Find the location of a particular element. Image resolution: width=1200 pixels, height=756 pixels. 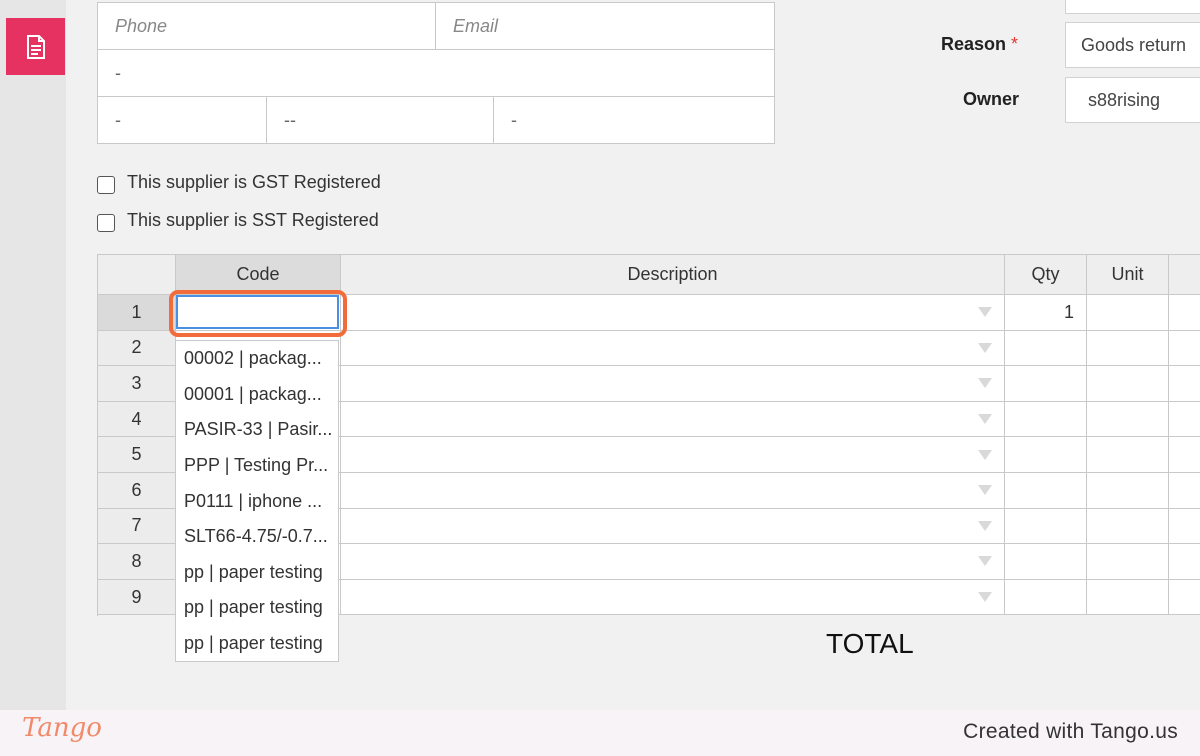

city-field: - is located at coordinates (182, 120).